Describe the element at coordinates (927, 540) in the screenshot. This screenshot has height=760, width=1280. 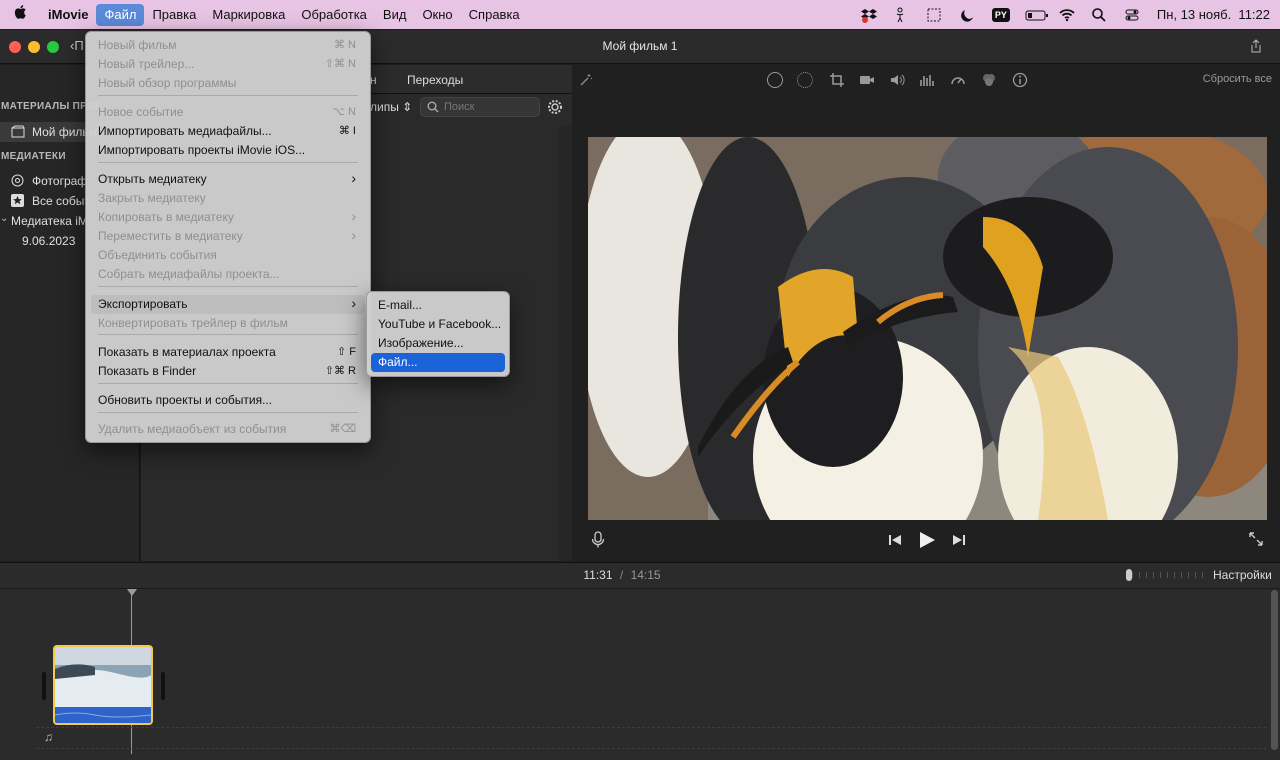
I see `play-icon` at that location.